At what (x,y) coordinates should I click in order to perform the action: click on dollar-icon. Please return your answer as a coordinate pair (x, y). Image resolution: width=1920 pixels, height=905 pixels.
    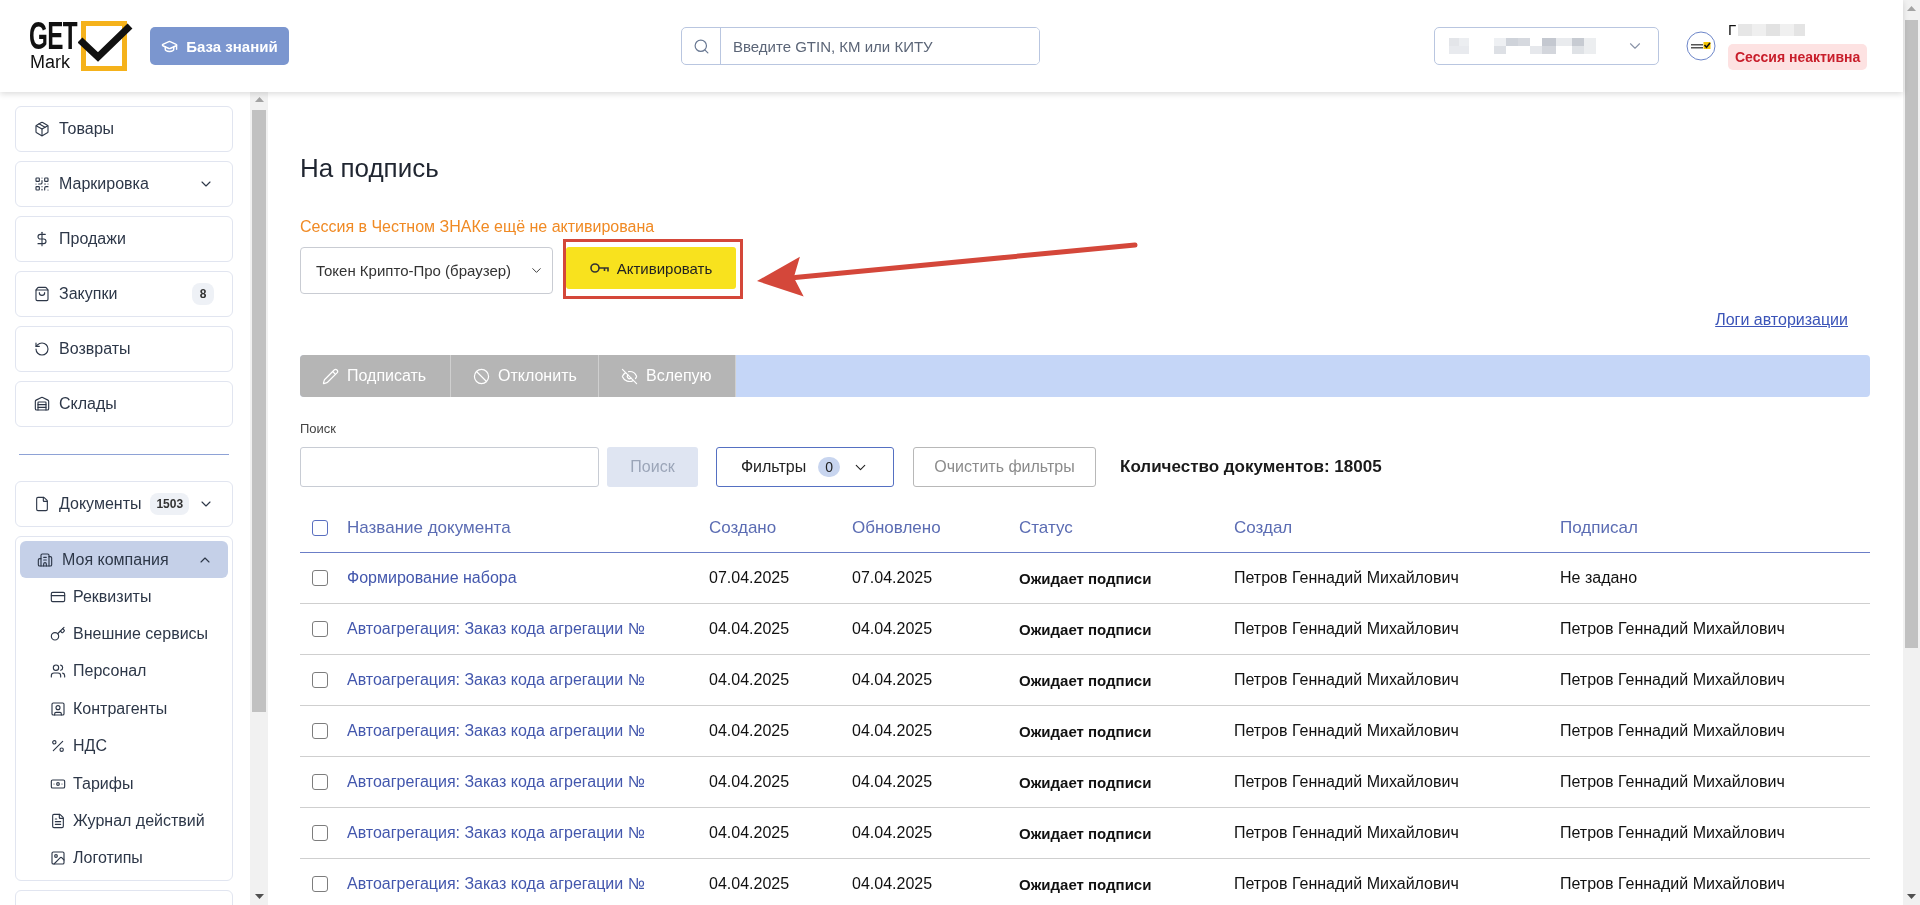
    Looking at the image, I should click on (42, 239).